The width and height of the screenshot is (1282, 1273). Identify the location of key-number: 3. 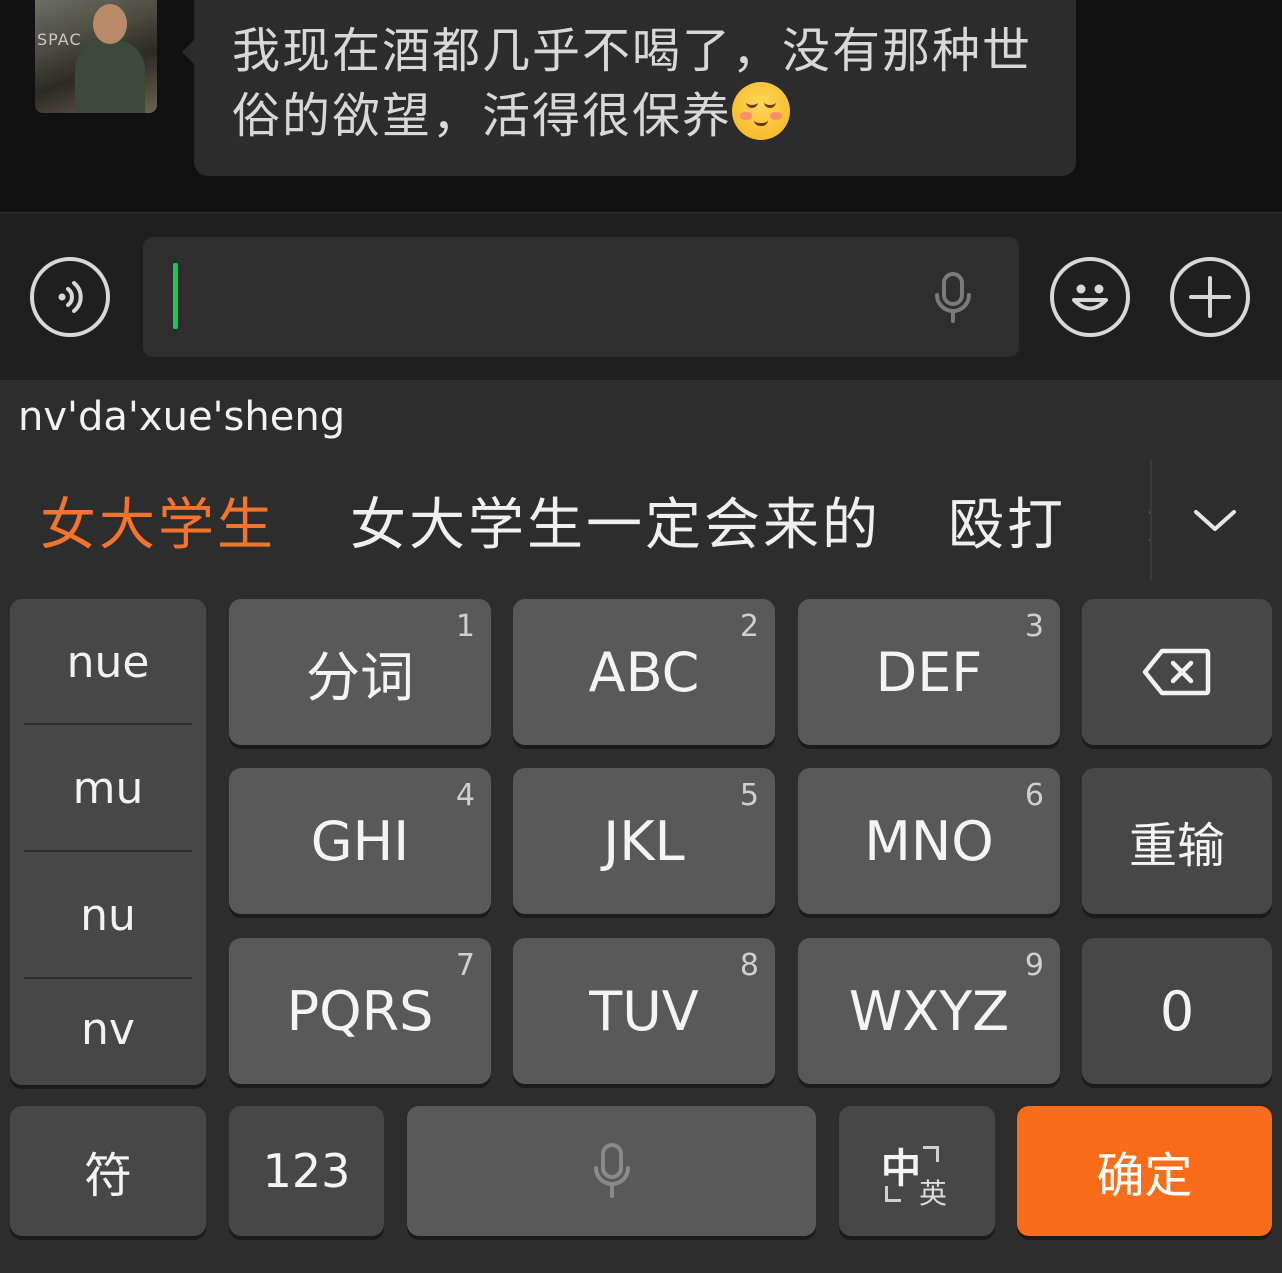
(1034, 626).